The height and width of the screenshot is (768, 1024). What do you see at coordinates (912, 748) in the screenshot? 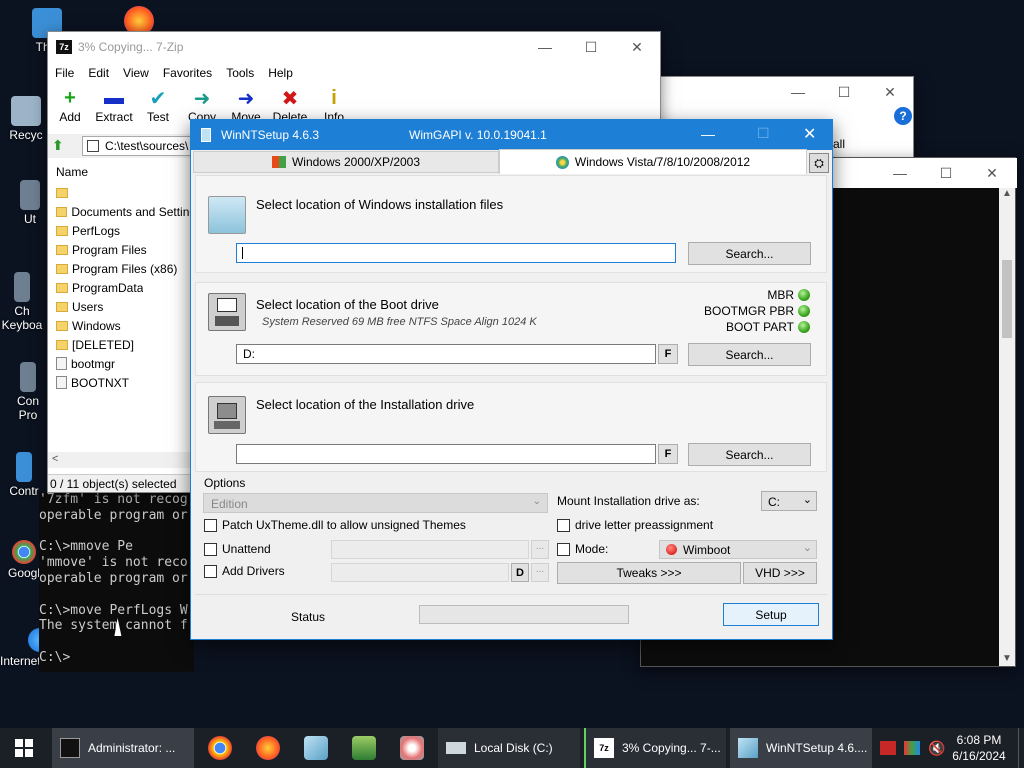
I see `tray-display-icon` at bounding box center [912, 748].